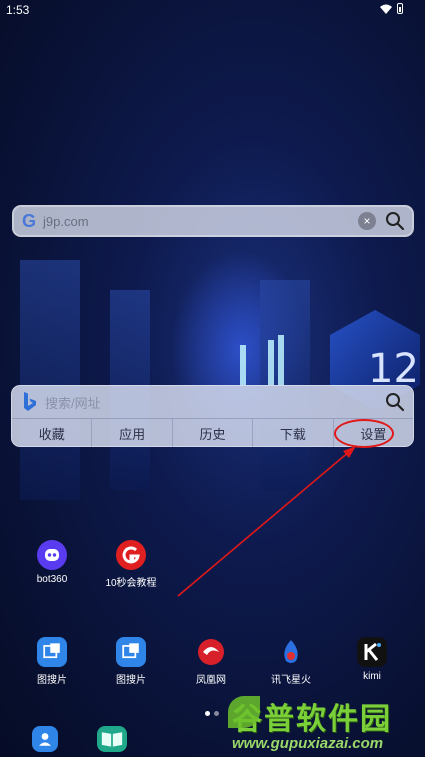  I want to click on page-dot, so click(216, 713).